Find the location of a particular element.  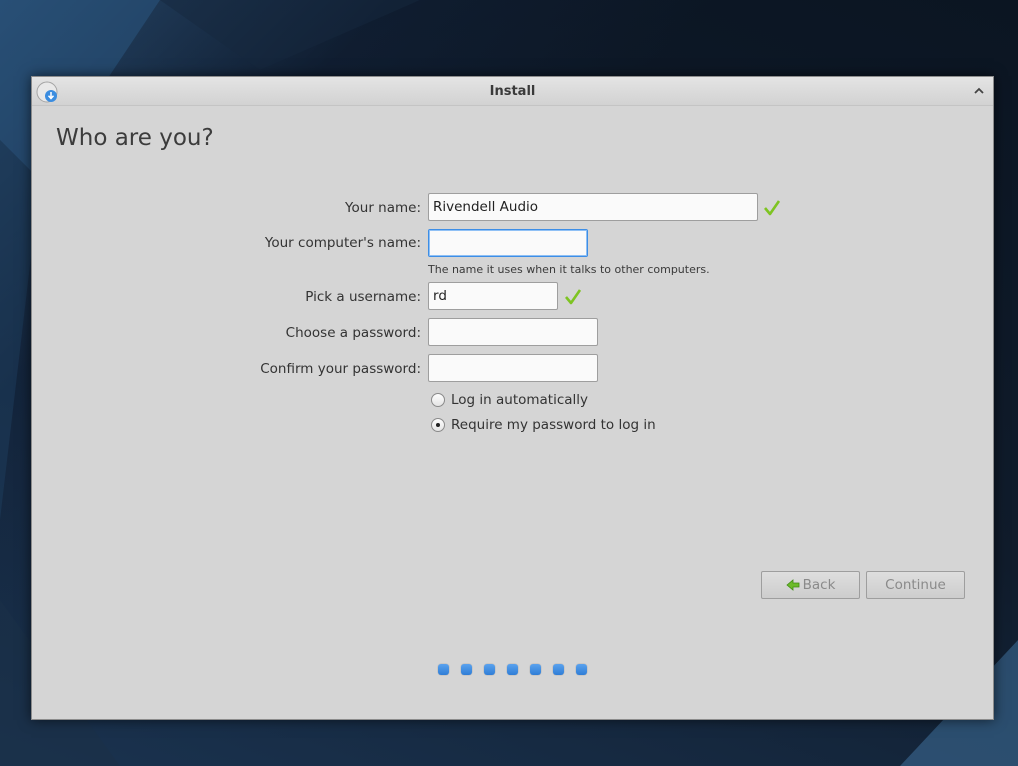

back-button-label: Back is located at coordinates (819, 585).